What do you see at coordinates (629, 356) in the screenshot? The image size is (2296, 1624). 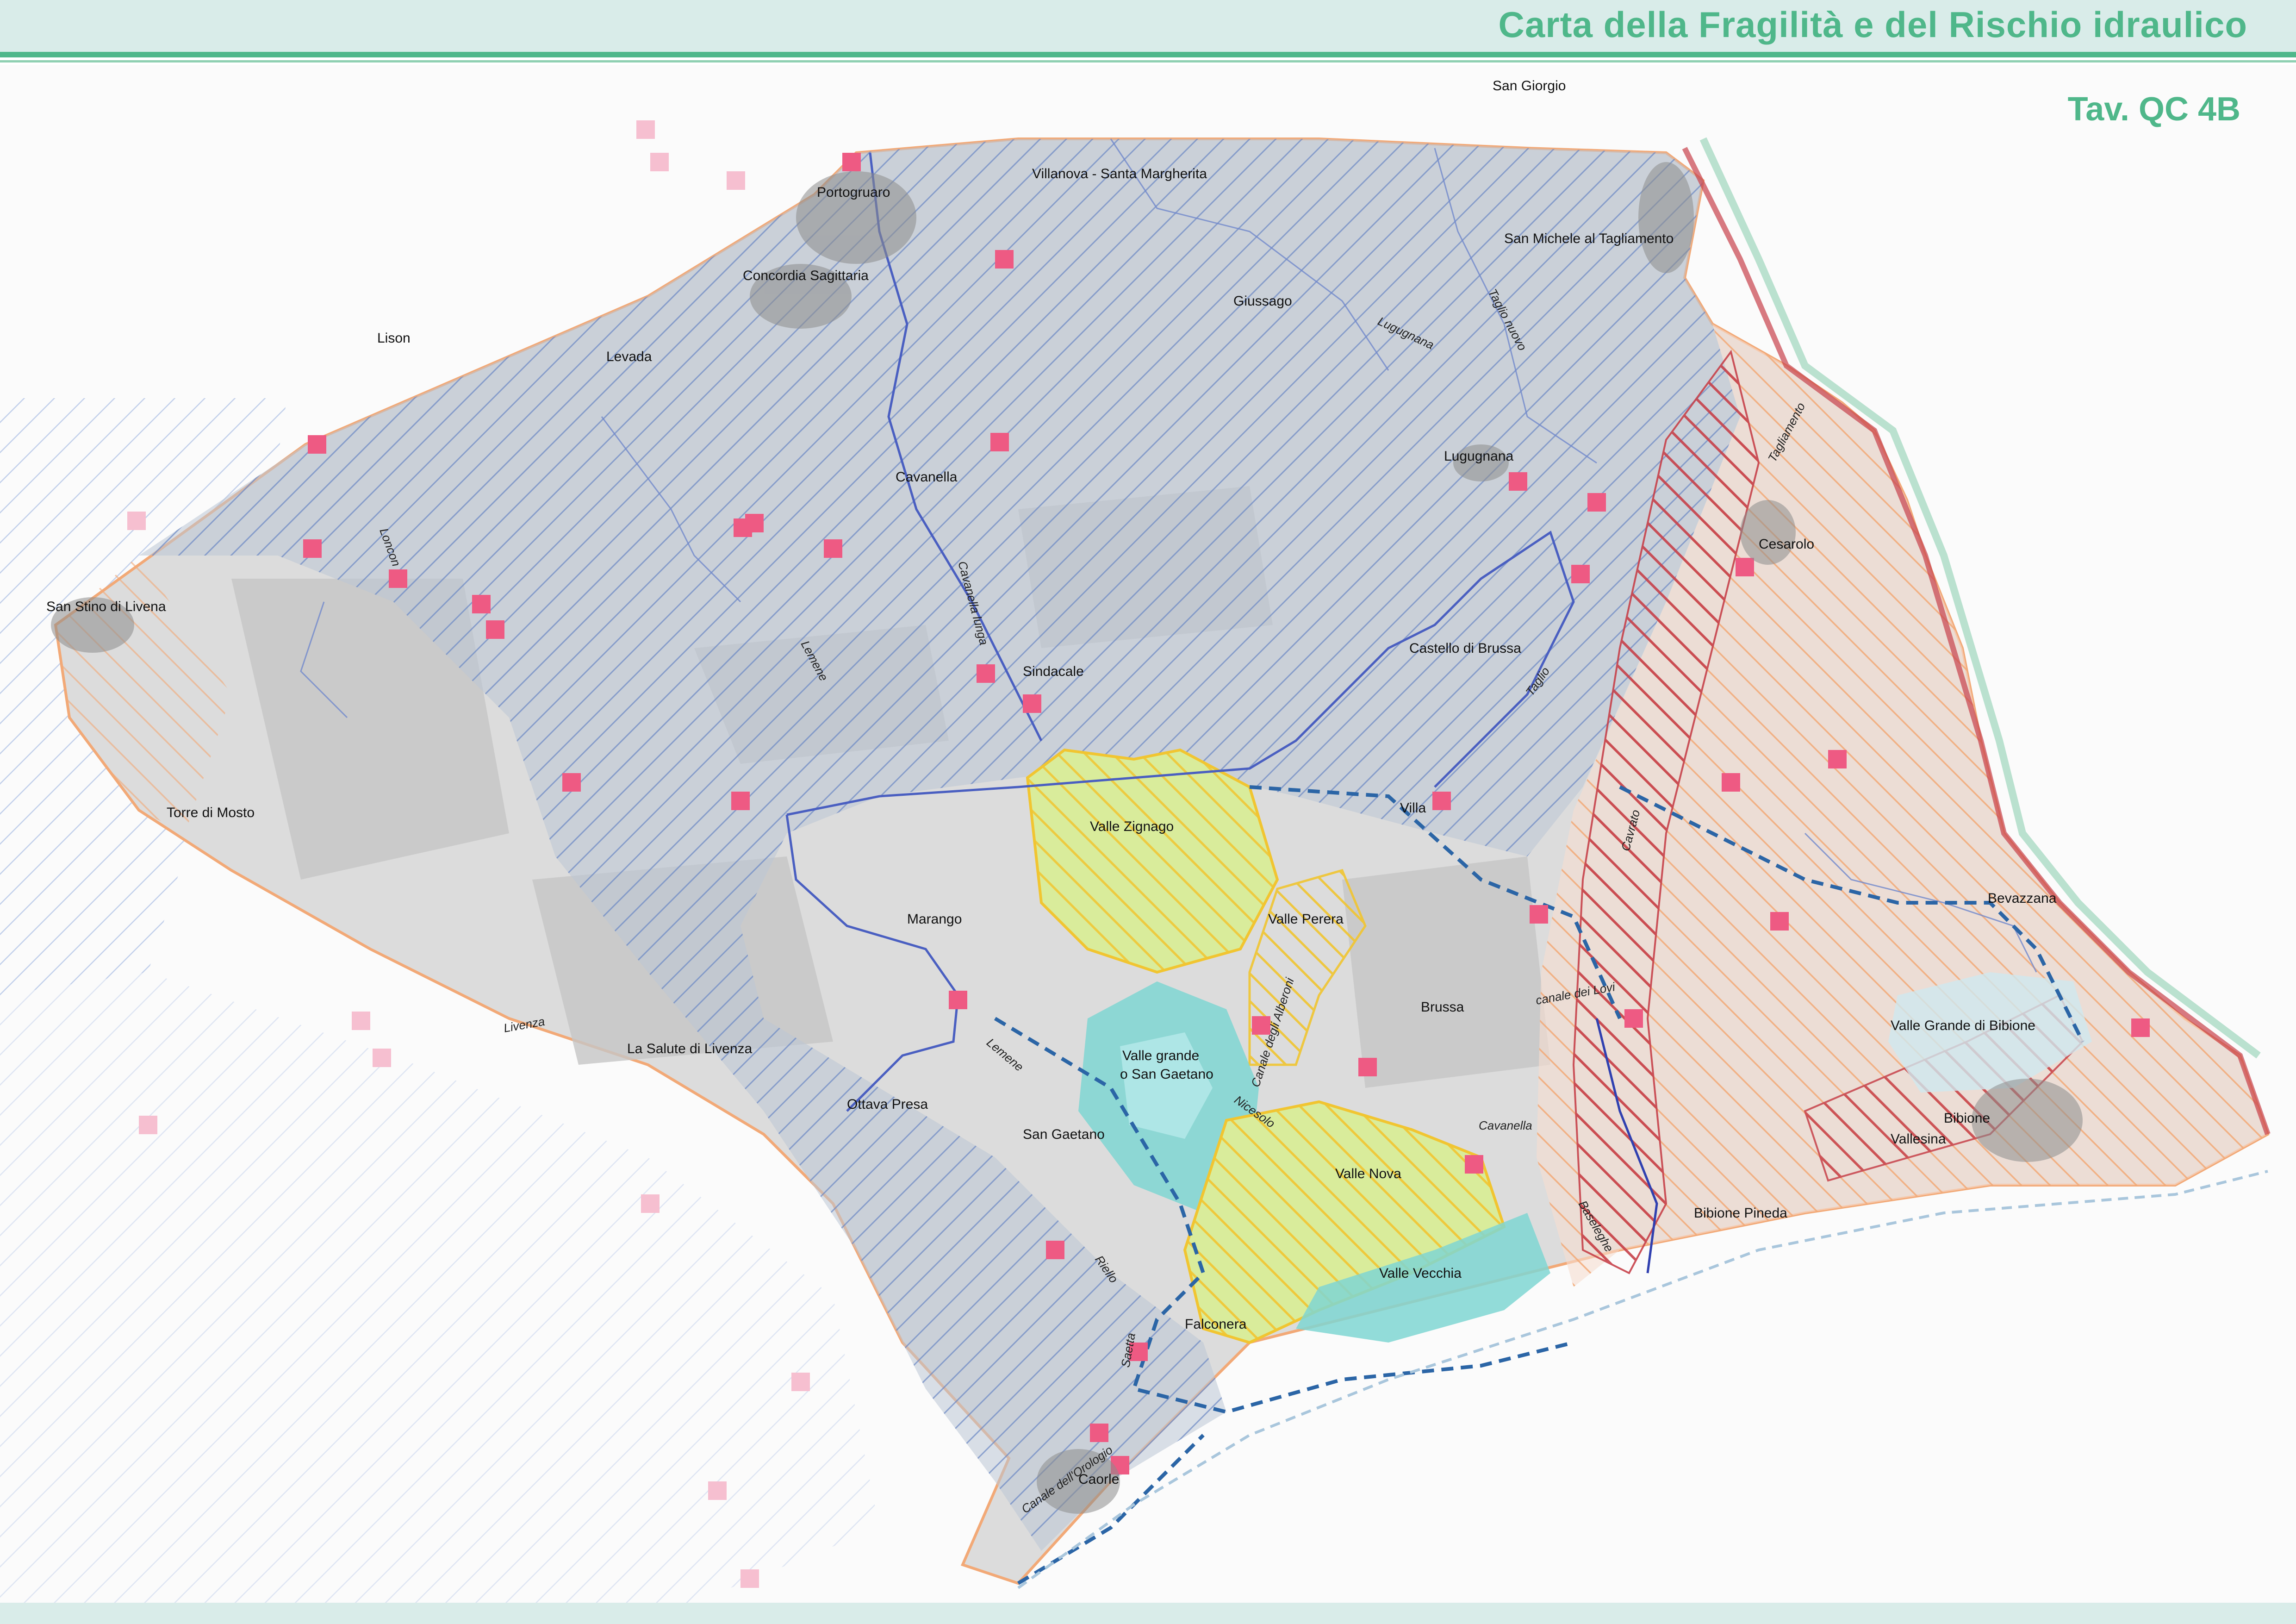 I see `label-levada: Levada` at bounding box center [629, 356].